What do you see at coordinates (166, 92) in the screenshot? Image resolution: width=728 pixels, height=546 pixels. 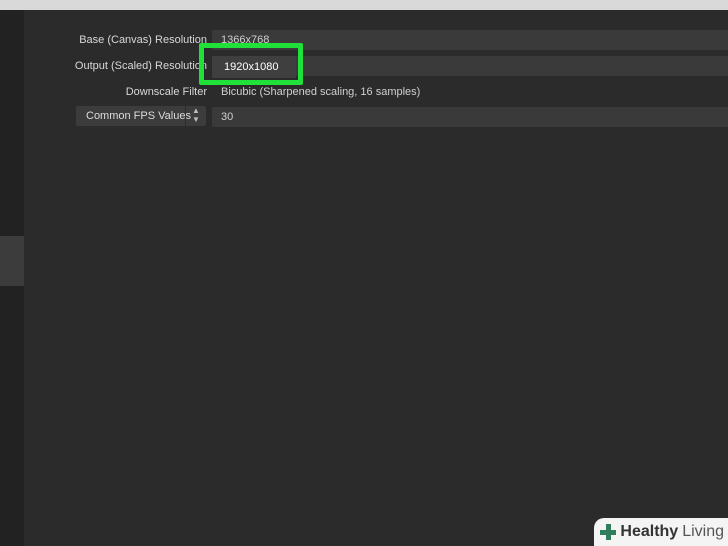 I see `downscale-filter-label: Downscale Filter` at bounding box center [166, 92].